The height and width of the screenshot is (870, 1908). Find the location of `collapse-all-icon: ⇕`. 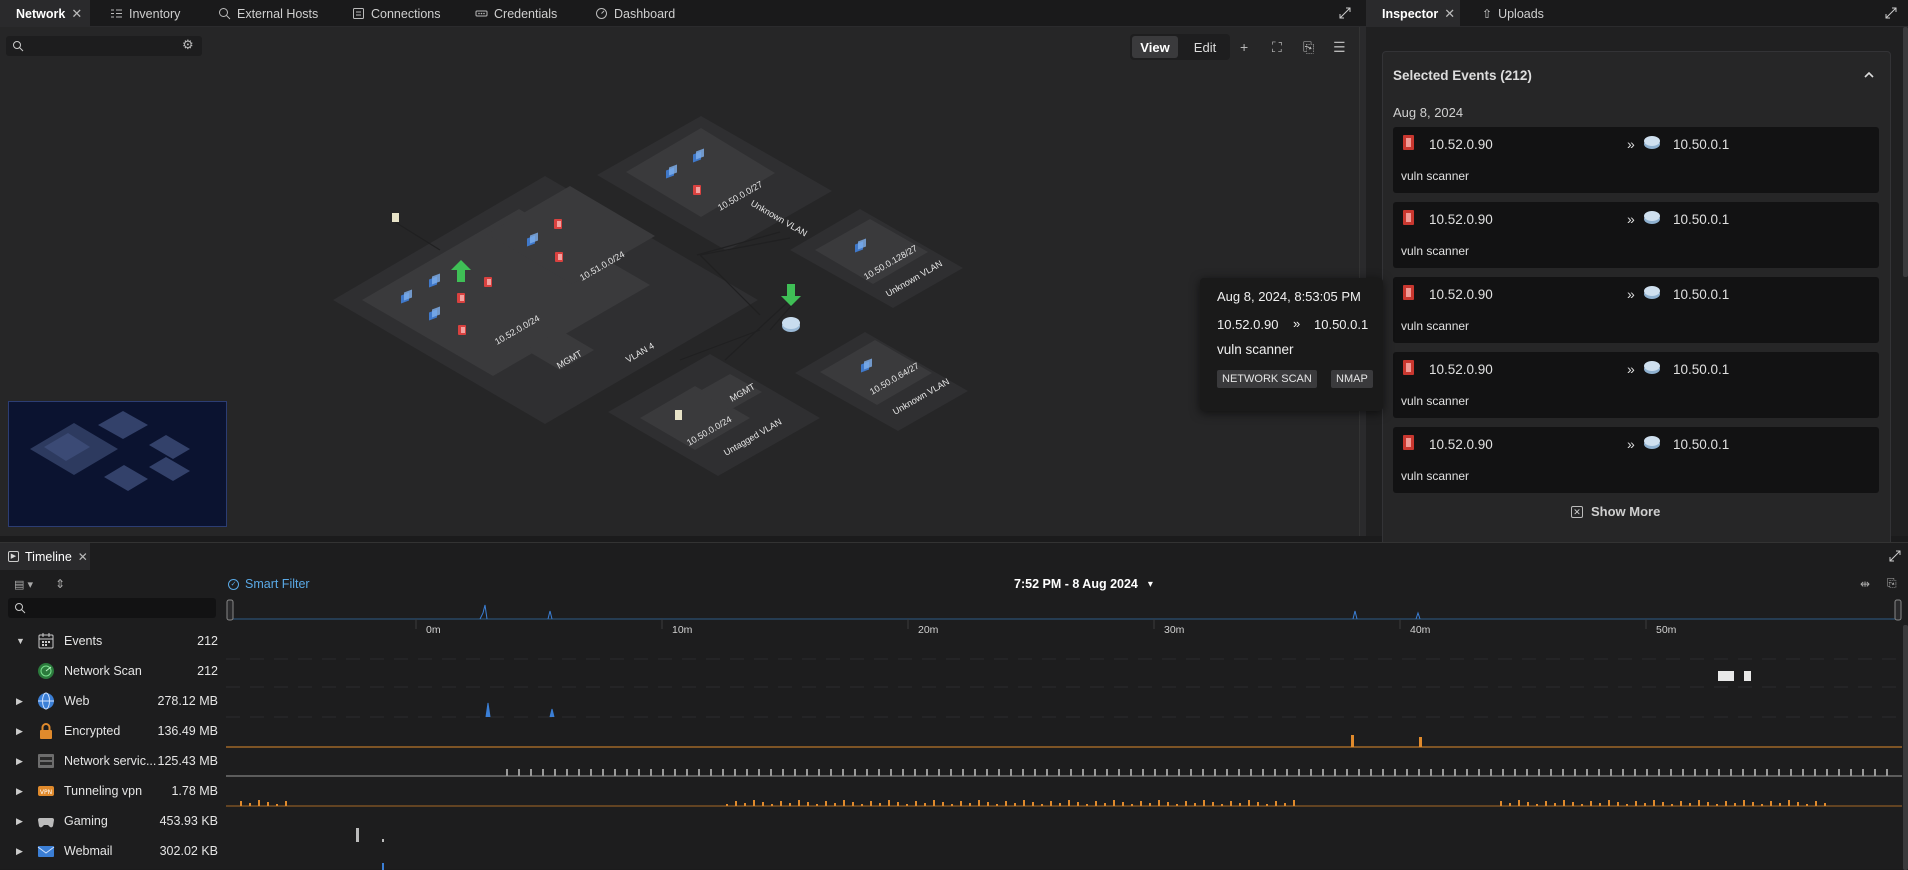

collapse-all-icon: ⇕ is located at coordinates (60, 584).